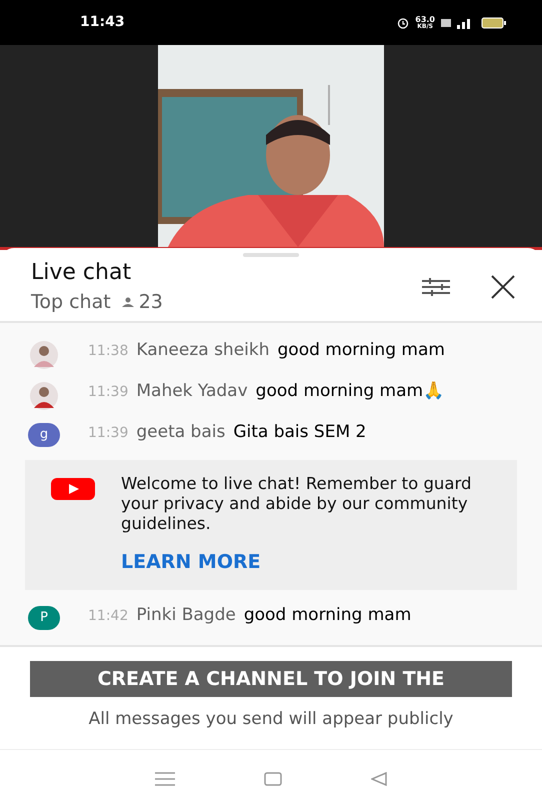 The width and height of the screenshot is (542, 808). What do you see at coordinates (150, 302) in the screenshot?
I see `viewer-count: 23` at bounding box center [150, 302].